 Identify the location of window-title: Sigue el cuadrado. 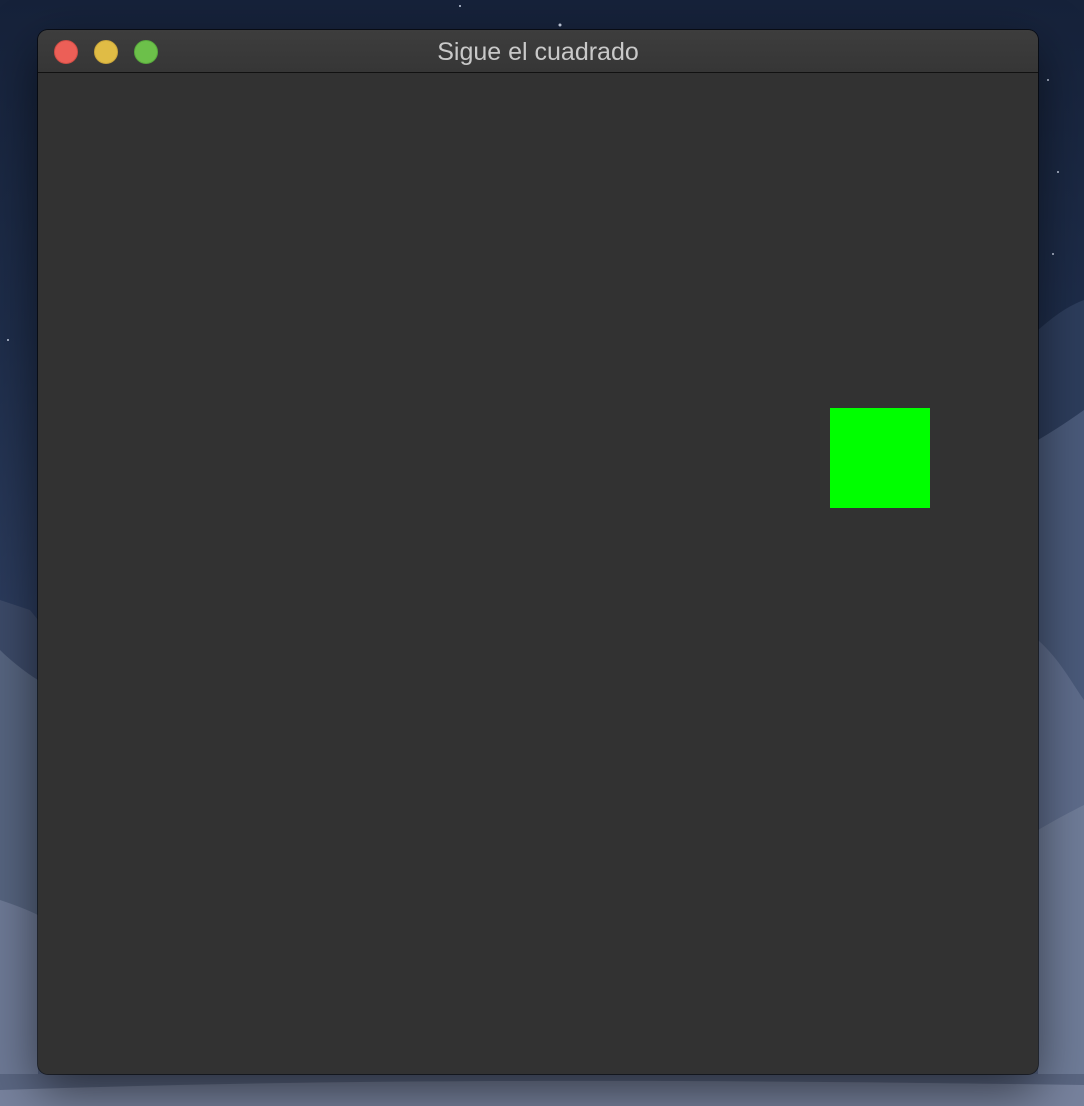
(538, 52).